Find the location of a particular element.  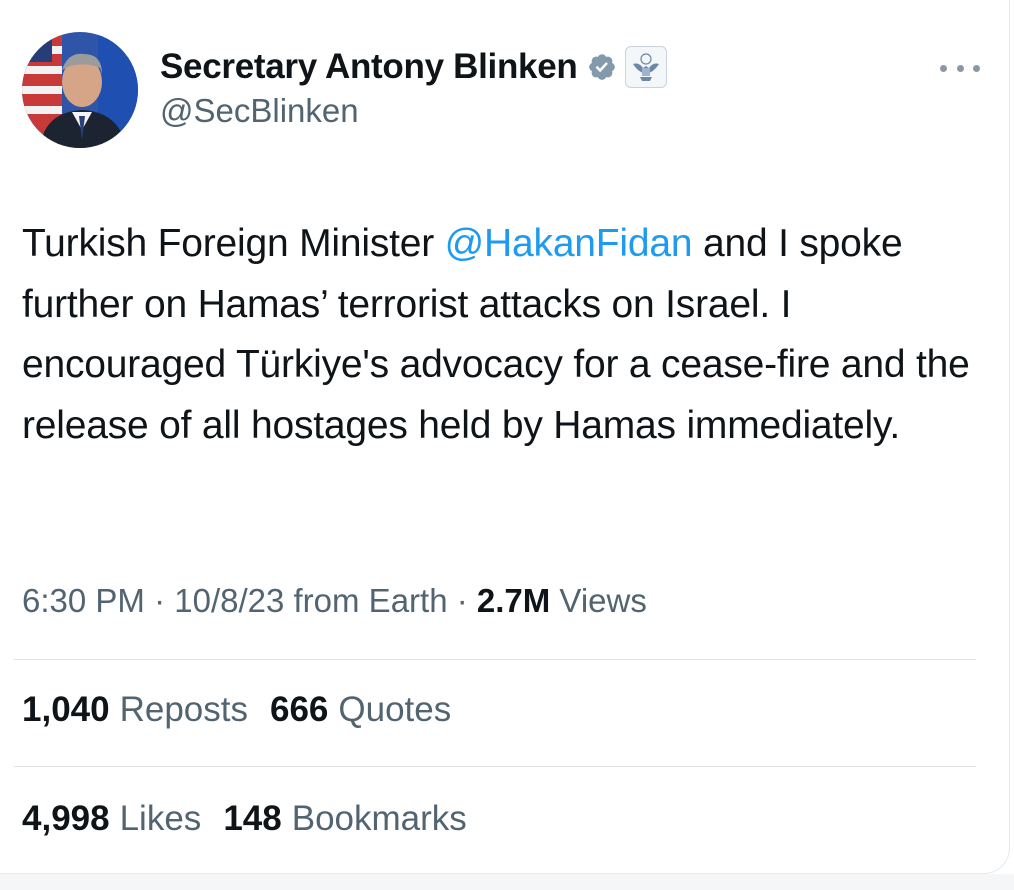

bookmarks-count: 148 is located at coordinates (252, 818).